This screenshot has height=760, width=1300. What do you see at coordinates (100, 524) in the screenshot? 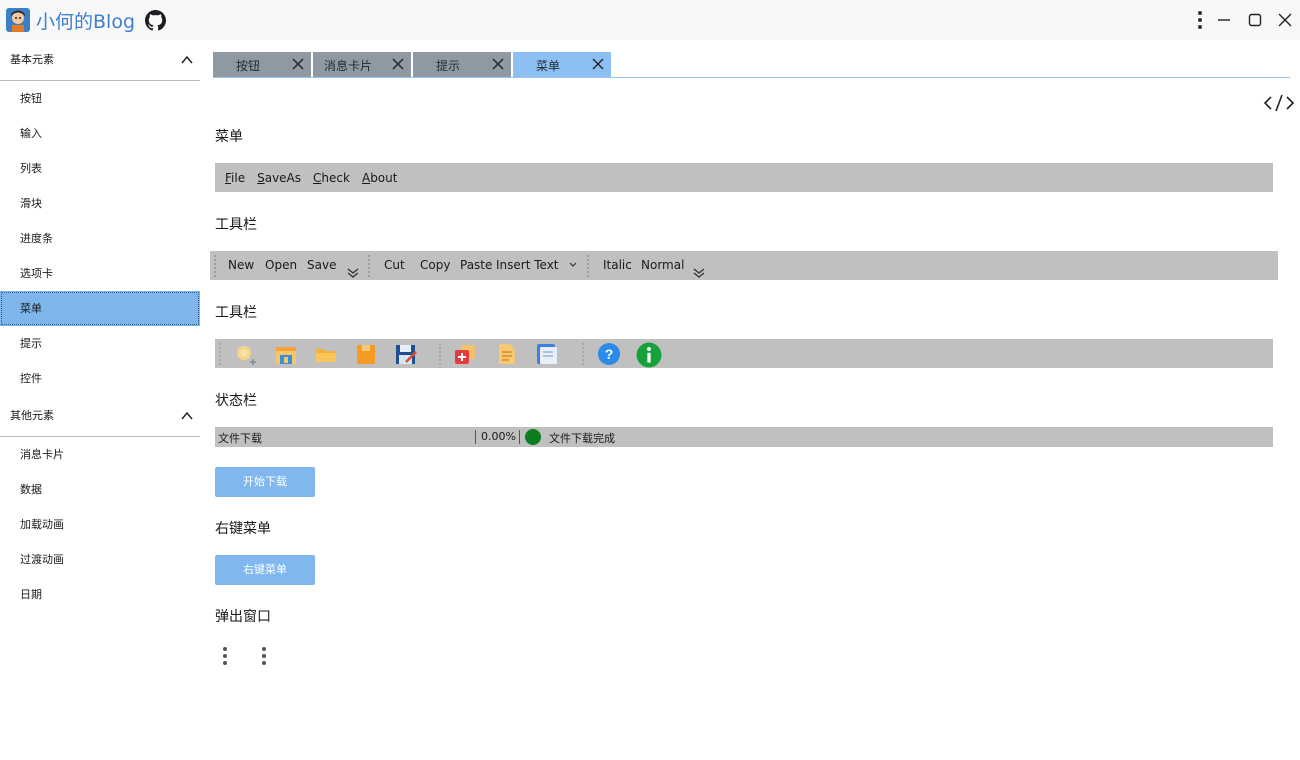
I see `sidebar-item-loading: 加载动画` at bounding box center [100, 524].